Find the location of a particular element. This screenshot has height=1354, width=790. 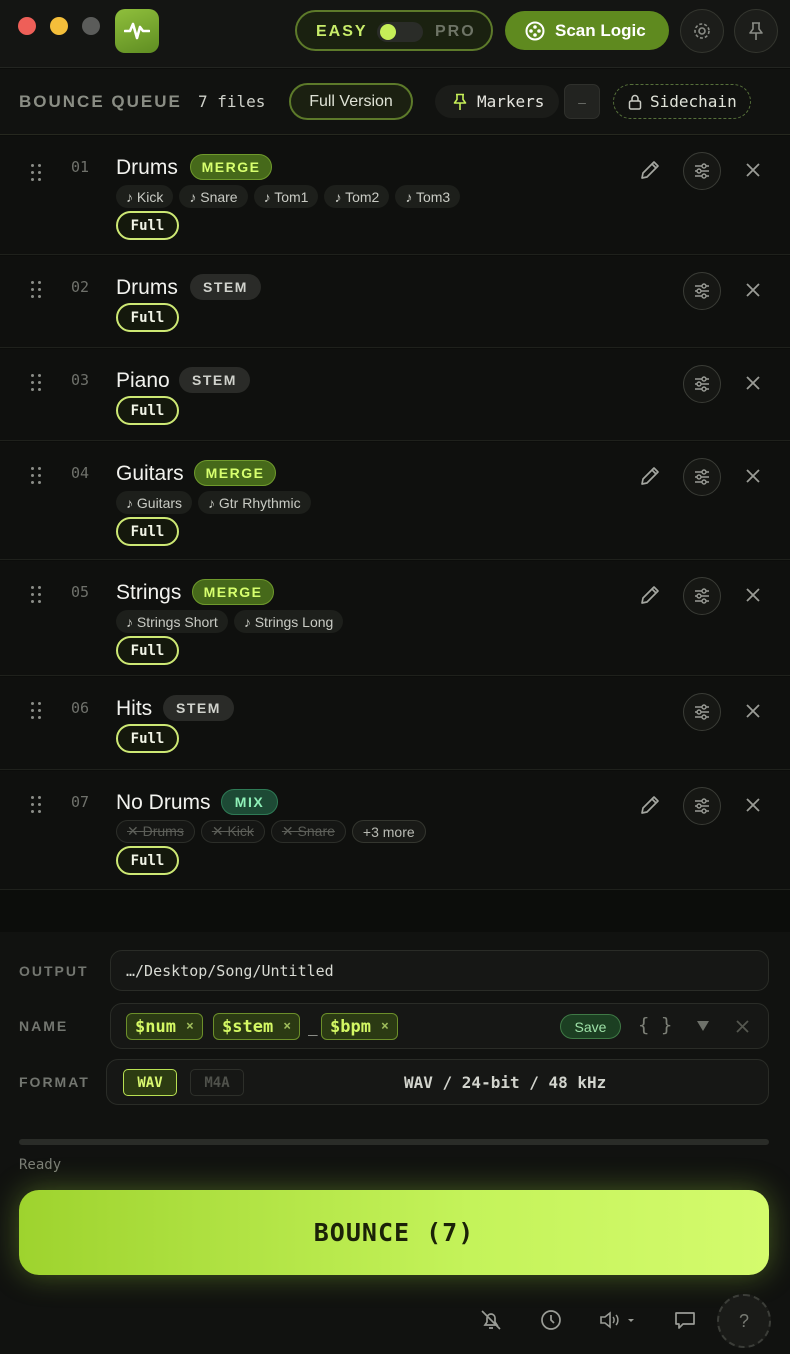

token-bpm: $bpm × is located at coordinates (359, 1026).